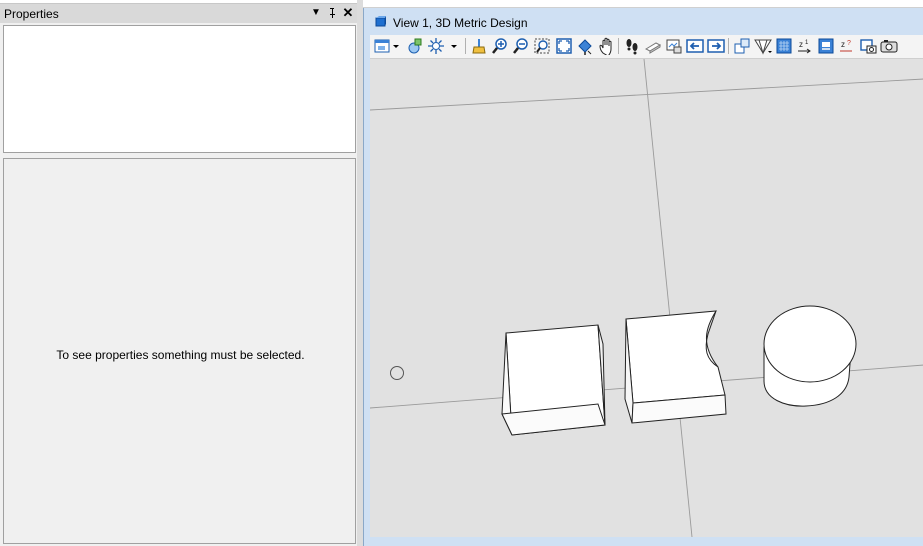 Image resolution: width=923 pixels, height=546 pixels. What do you see at coordinates (396, 46) in the screenshot?
I see `view-dropdown-icon` at bounding box center [396, 46].